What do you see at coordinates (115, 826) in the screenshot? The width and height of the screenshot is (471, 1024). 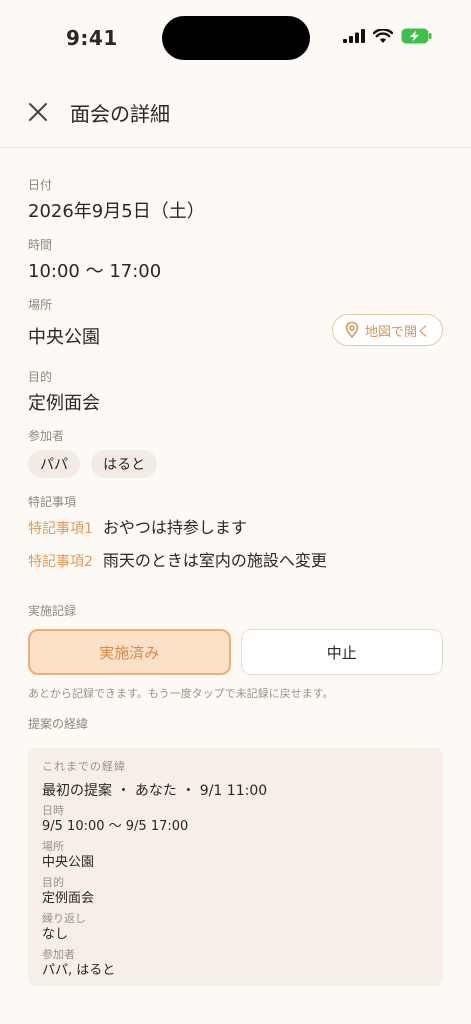 I see `history-field-value: 9/5 10:00 〜 9/5 17:00` at bounding box center [115, 826].